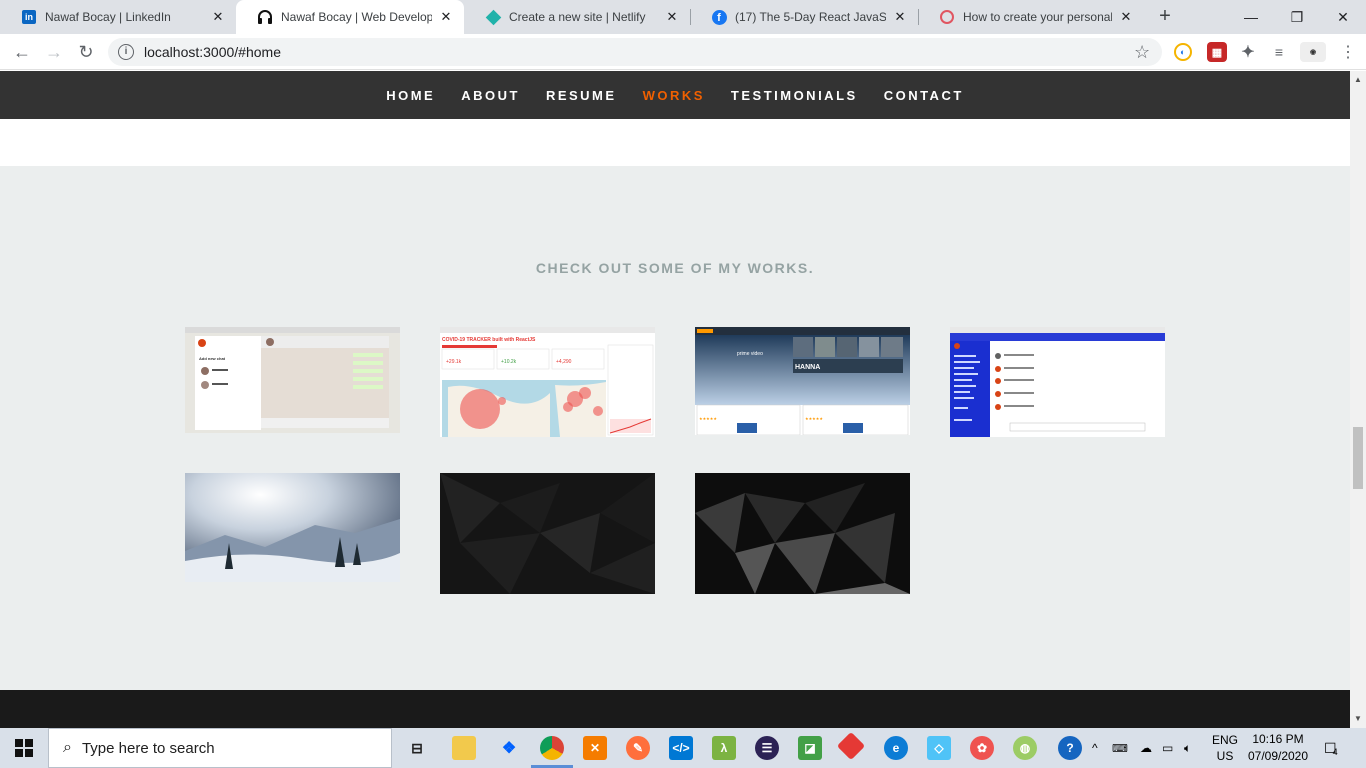  I want to click on browser-toolbar: ← → ↻ i localhost:3000/#home, so click(683, 52).